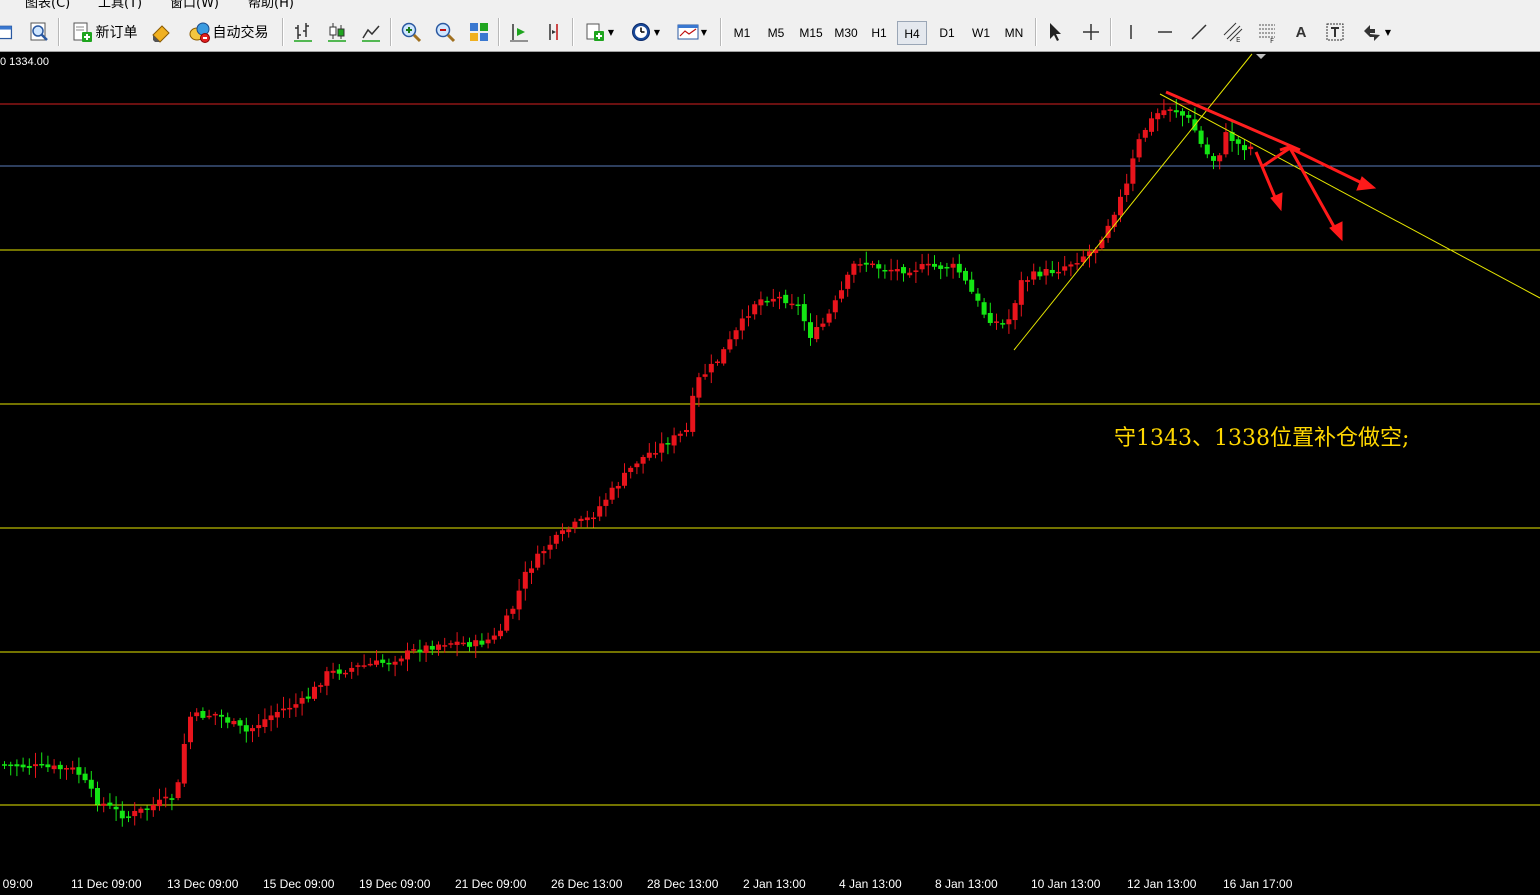  What do you see at coordinates (966, 884) in the screenshot?
I see `x-axis-label: 8 Jan 13:00` at bounding box center [966, 884].